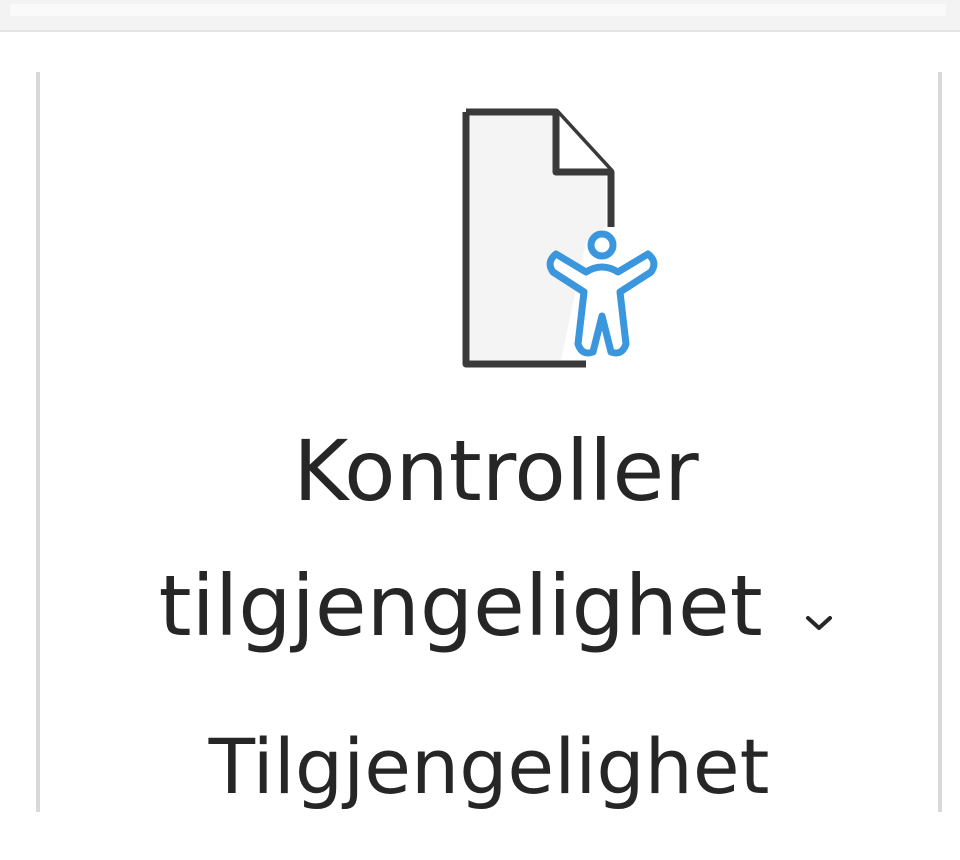 Image resolution: width=960 pixels, height=860 pixels. Describe the element at coordinates (940, 442) in the screenshot. I see `group-separator-right` at that location.